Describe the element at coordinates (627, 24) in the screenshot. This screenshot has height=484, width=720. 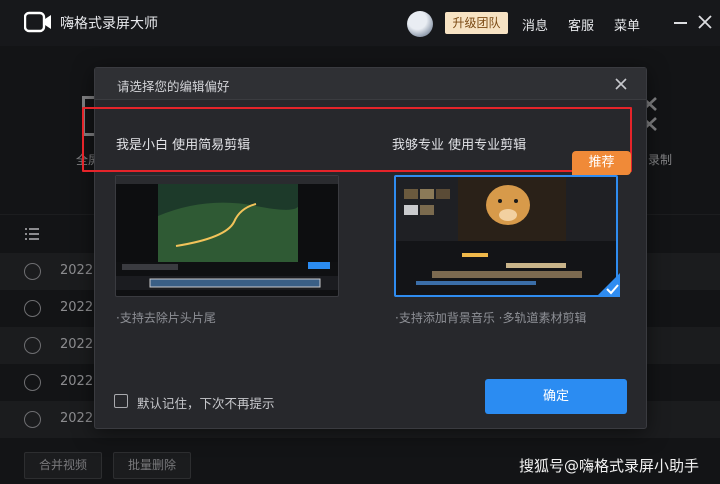
I see `main-menu: 菜单` at that location.